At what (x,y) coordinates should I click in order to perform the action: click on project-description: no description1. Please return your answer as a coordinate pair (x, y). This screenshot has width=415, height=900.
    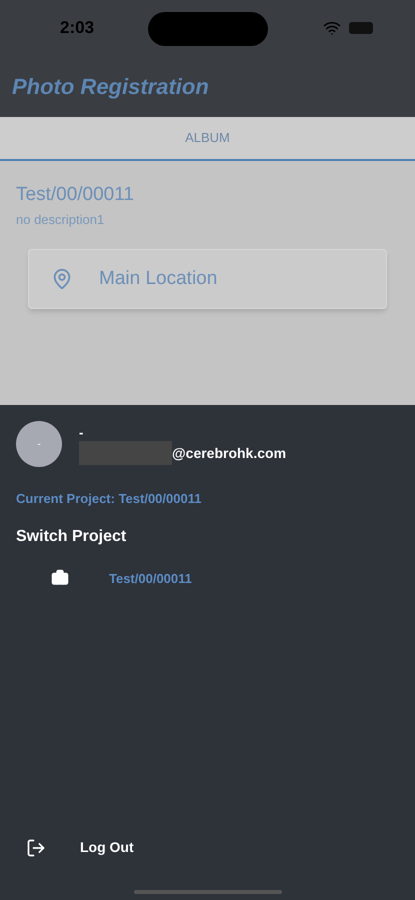
    Looking at the image, I should click on (61, 219).